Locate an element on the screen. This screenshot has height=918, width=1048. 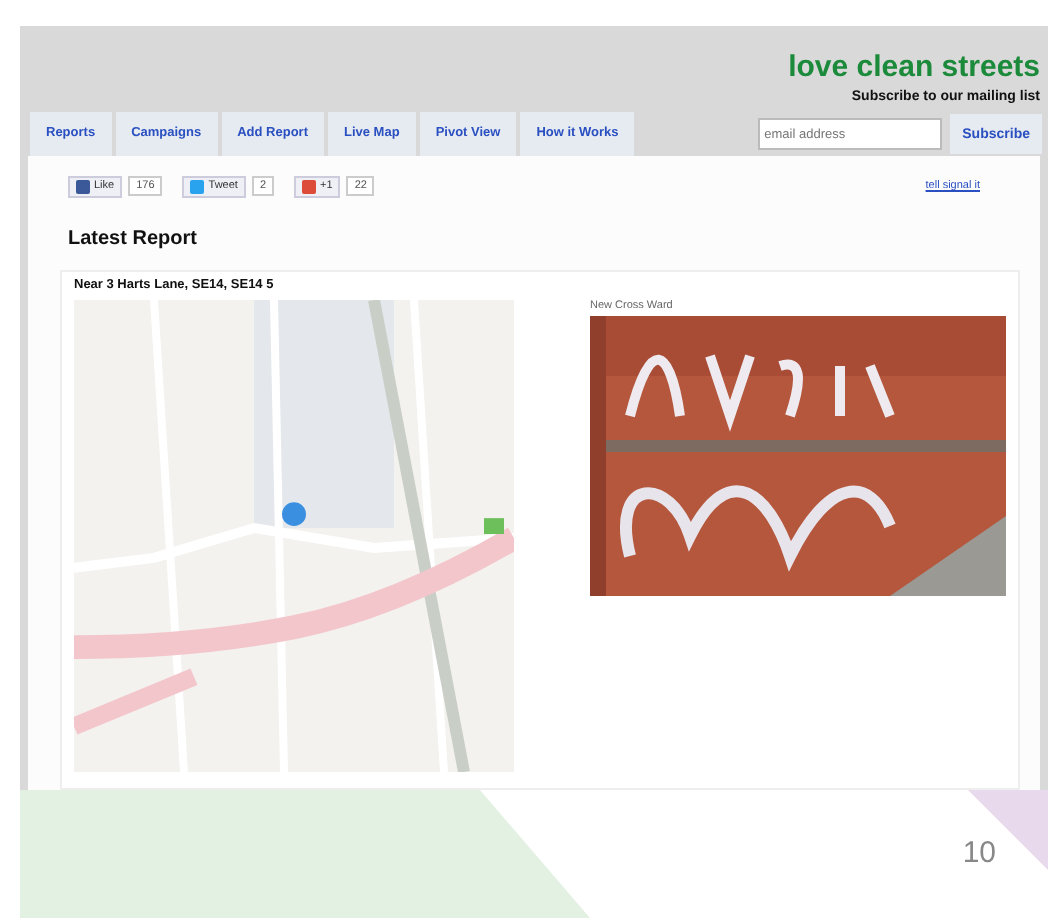
site-logo: love clean streets is located at coordinates (914, 68).